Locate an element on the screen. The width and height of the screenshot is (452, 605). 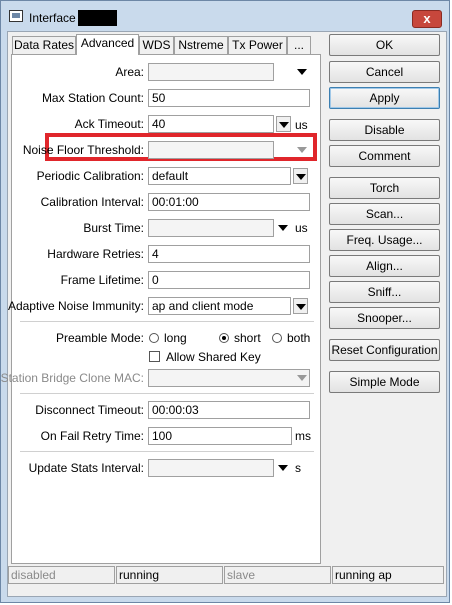
adaptive-noise-immunity-label: Adaptive Noise Immunity: is located at coordinates (75, 306).